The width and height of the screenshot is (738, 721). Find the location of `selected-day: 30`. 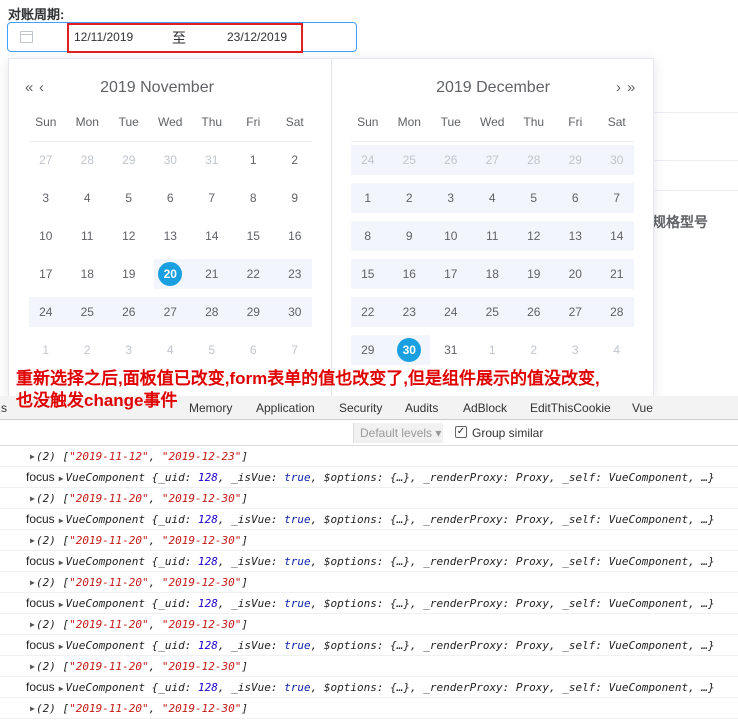

selected-day: 30 is located at coordinates (410, 350).